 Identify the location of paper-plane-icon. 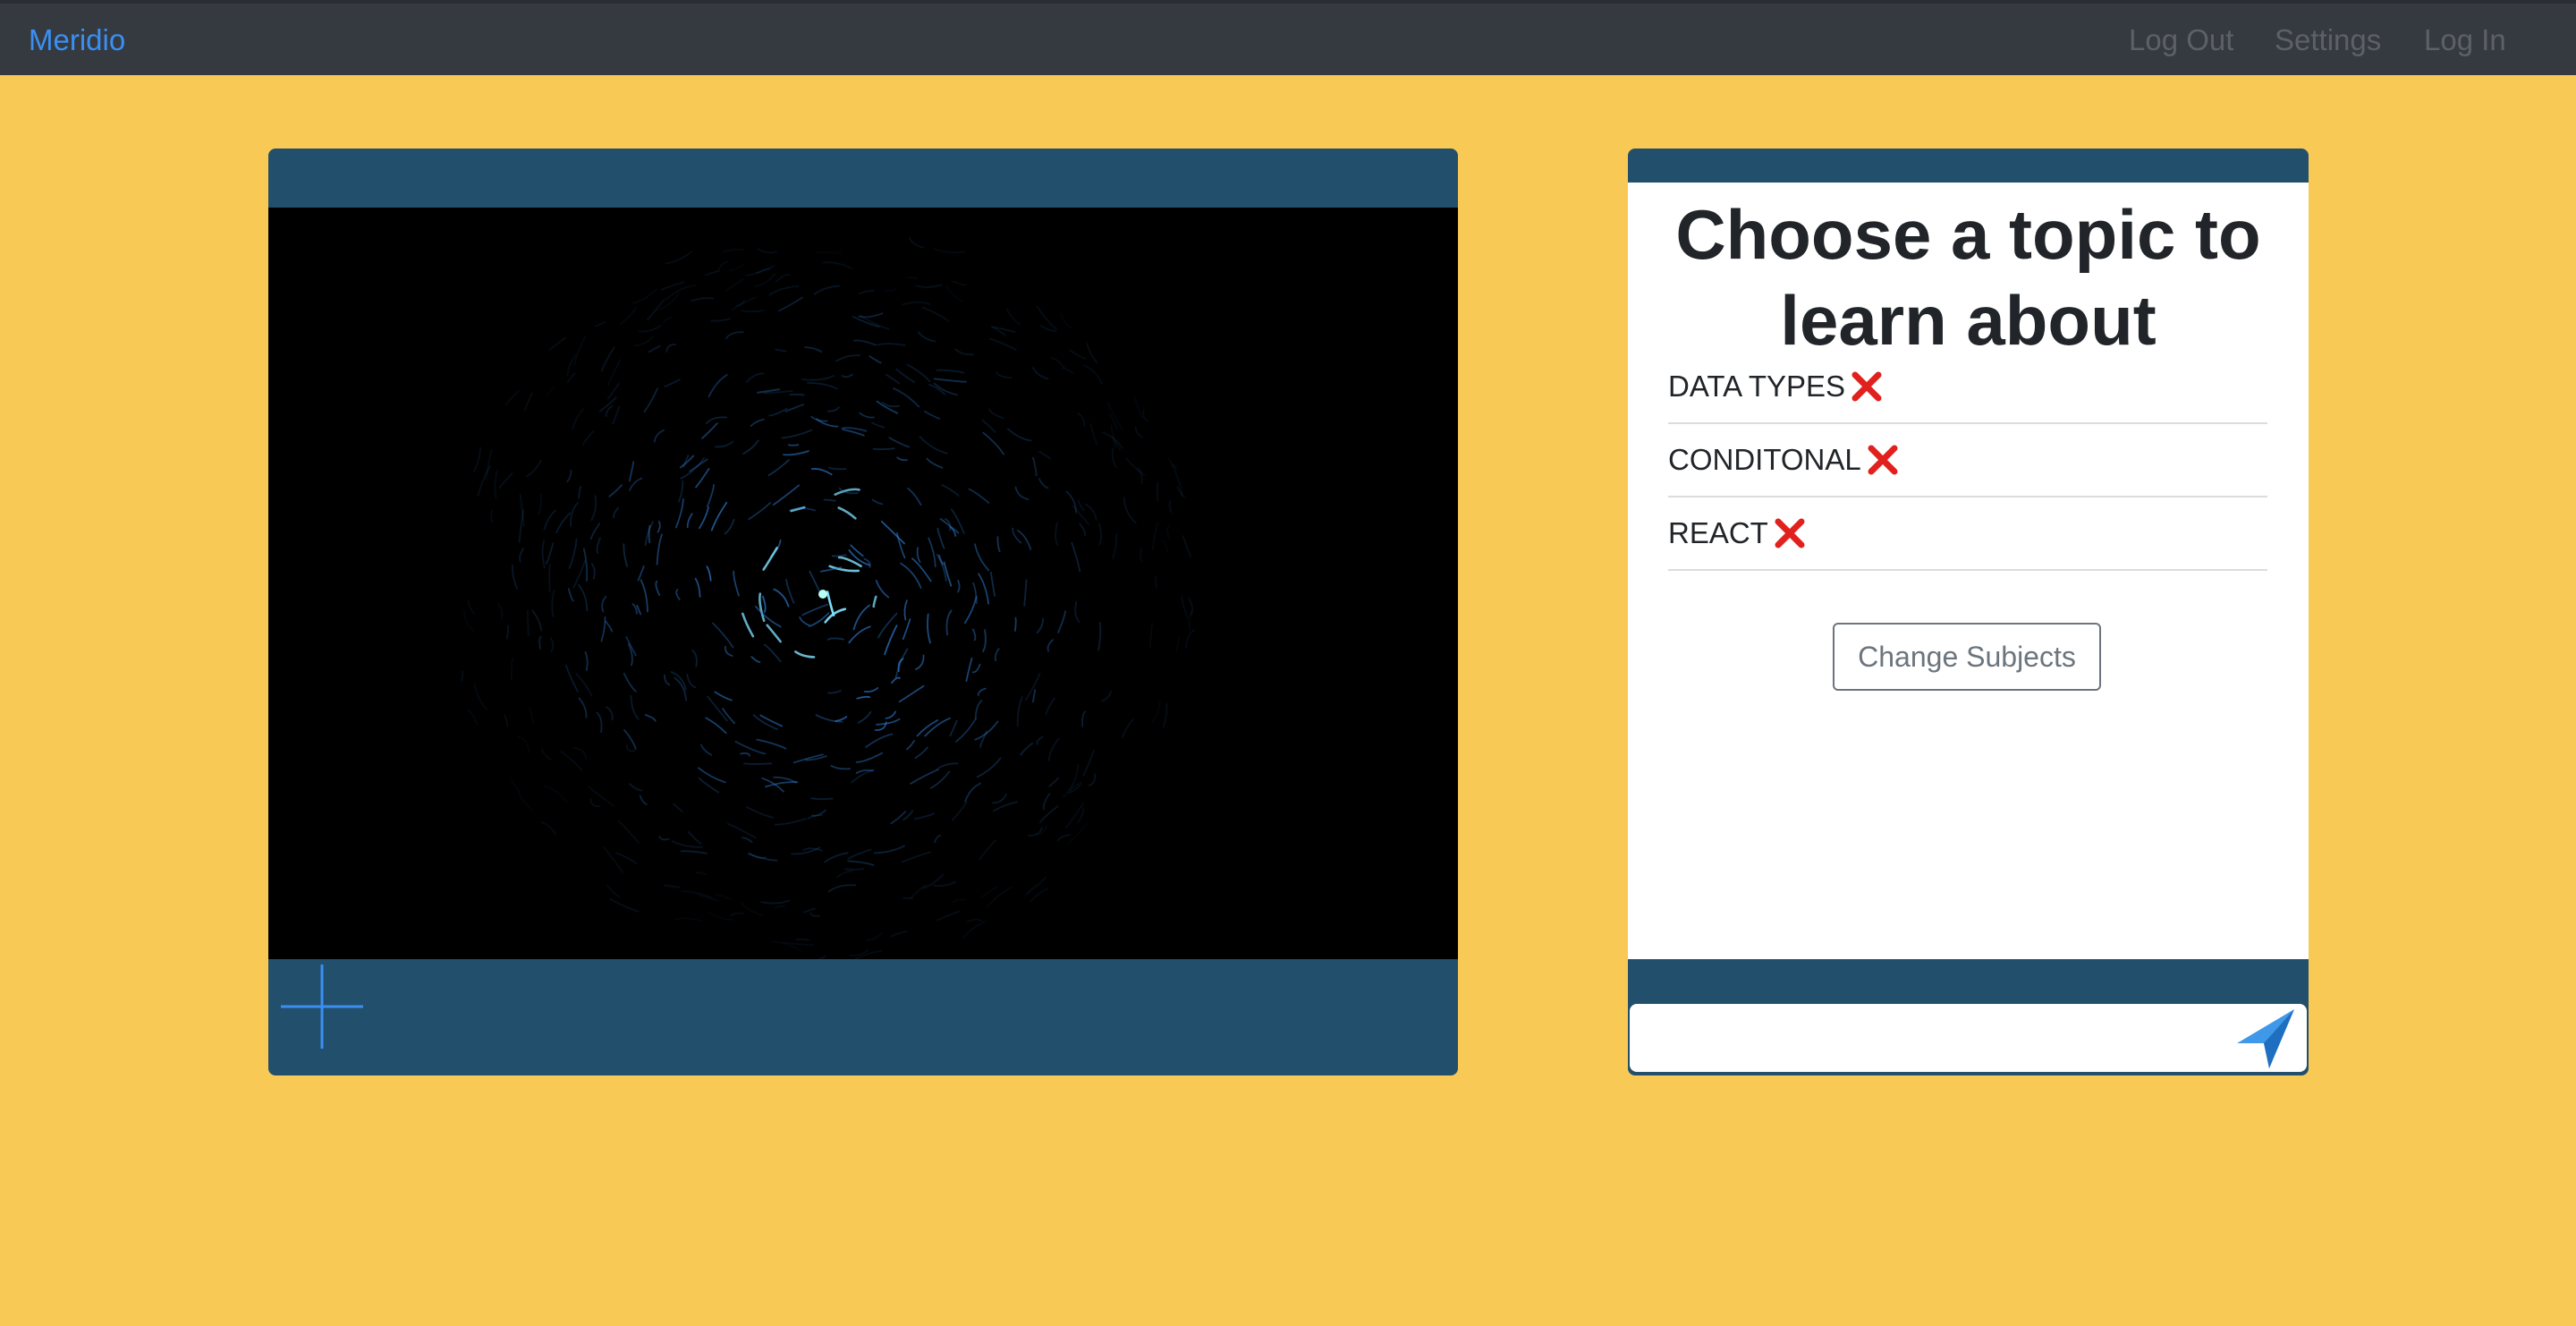
(2265, 1038).